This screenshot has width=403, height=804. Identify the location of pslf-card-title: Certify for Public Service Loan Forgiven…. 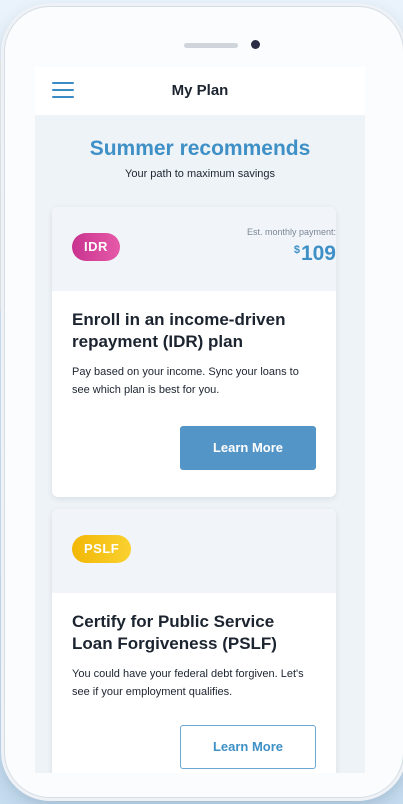
(174, 632).